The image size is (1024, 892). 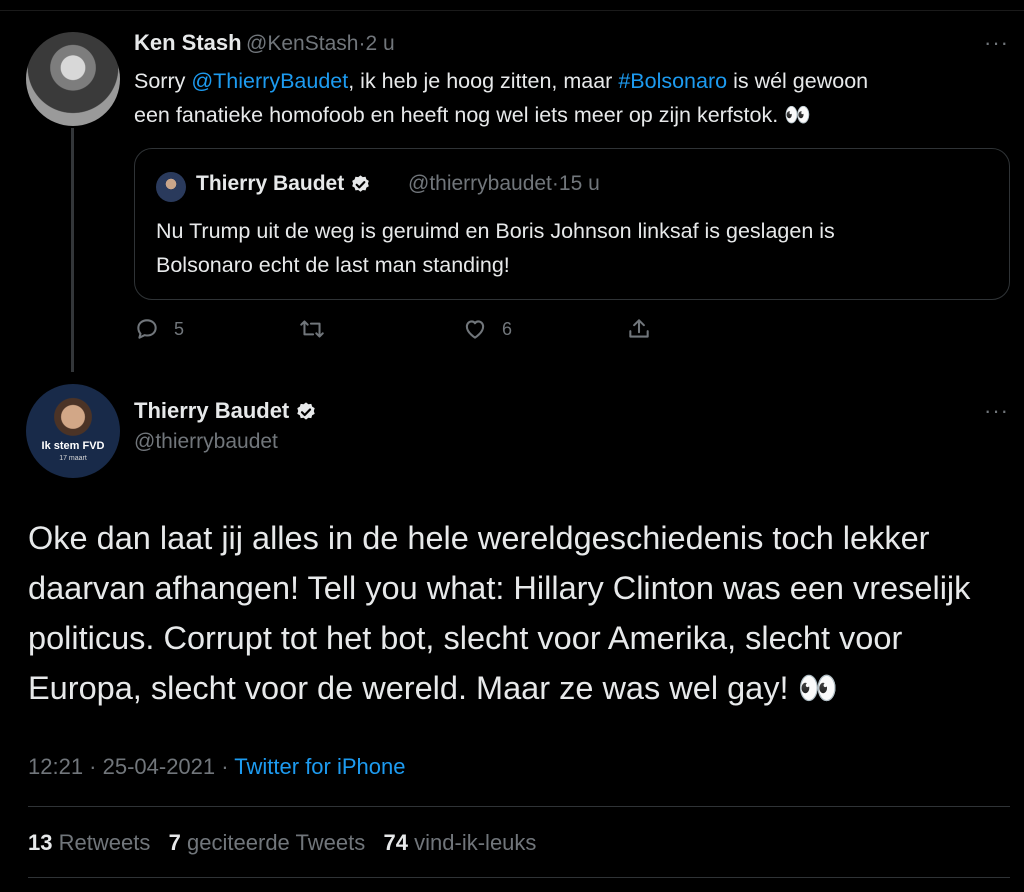 What do you see at coordinates (483, 81) in the screenshot?
I see `text-segment: , ik heb je hoog zitten, maar` at bounding box center [483, 81].